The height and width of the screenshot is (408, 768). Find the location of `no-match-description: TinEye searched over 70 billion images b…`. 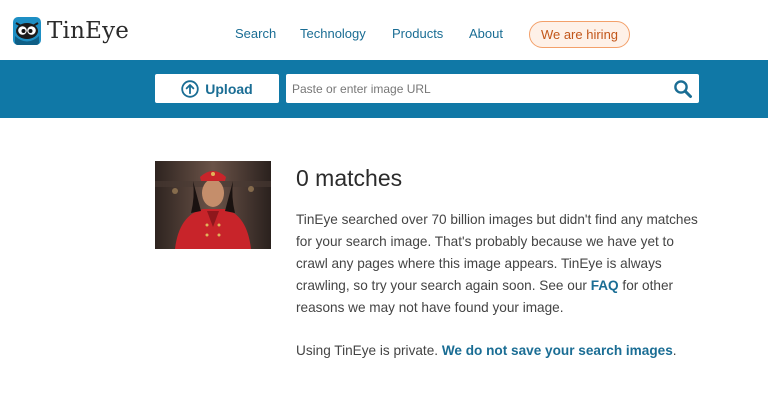

no-match-description: TinEye searched over 70 billion images b… is located at coordinates (501, 264).